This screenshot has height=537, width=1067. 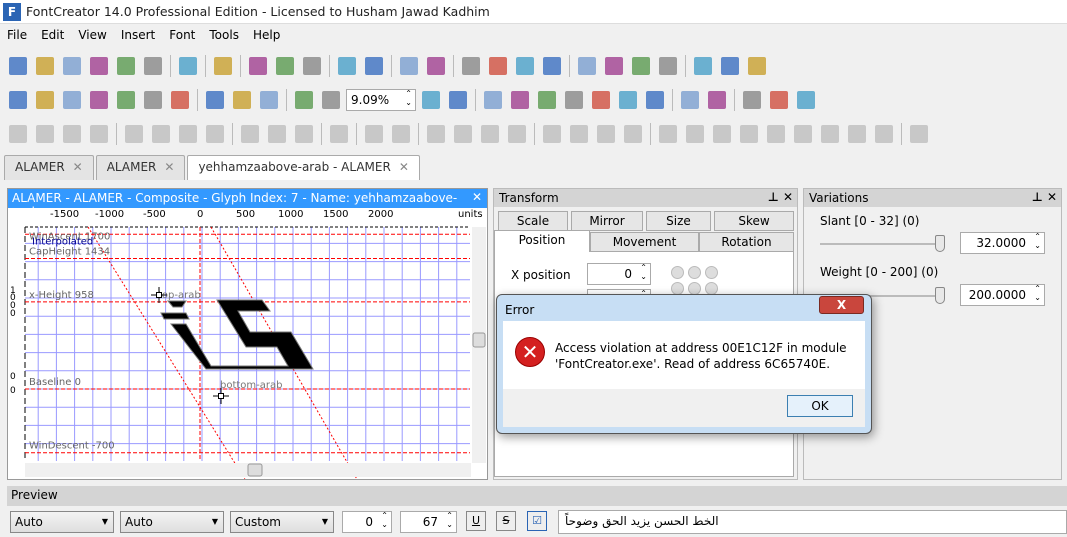 What do you see at coordinates (479, 340) in the screenshot?
I see `vertical-scroll-thumb` at bounding box center [479, 340].